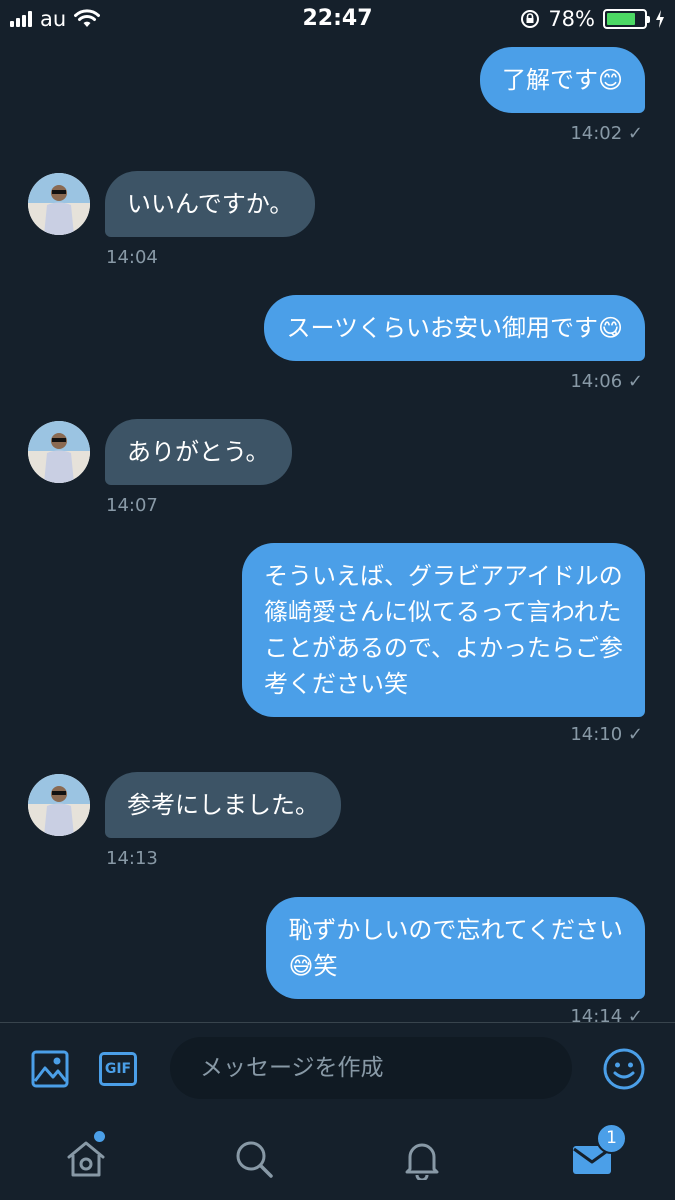  Describe the element at coordinates (606, 381) in the screenshot. I see `message-timestamp: 14:06 ✓` at that location.